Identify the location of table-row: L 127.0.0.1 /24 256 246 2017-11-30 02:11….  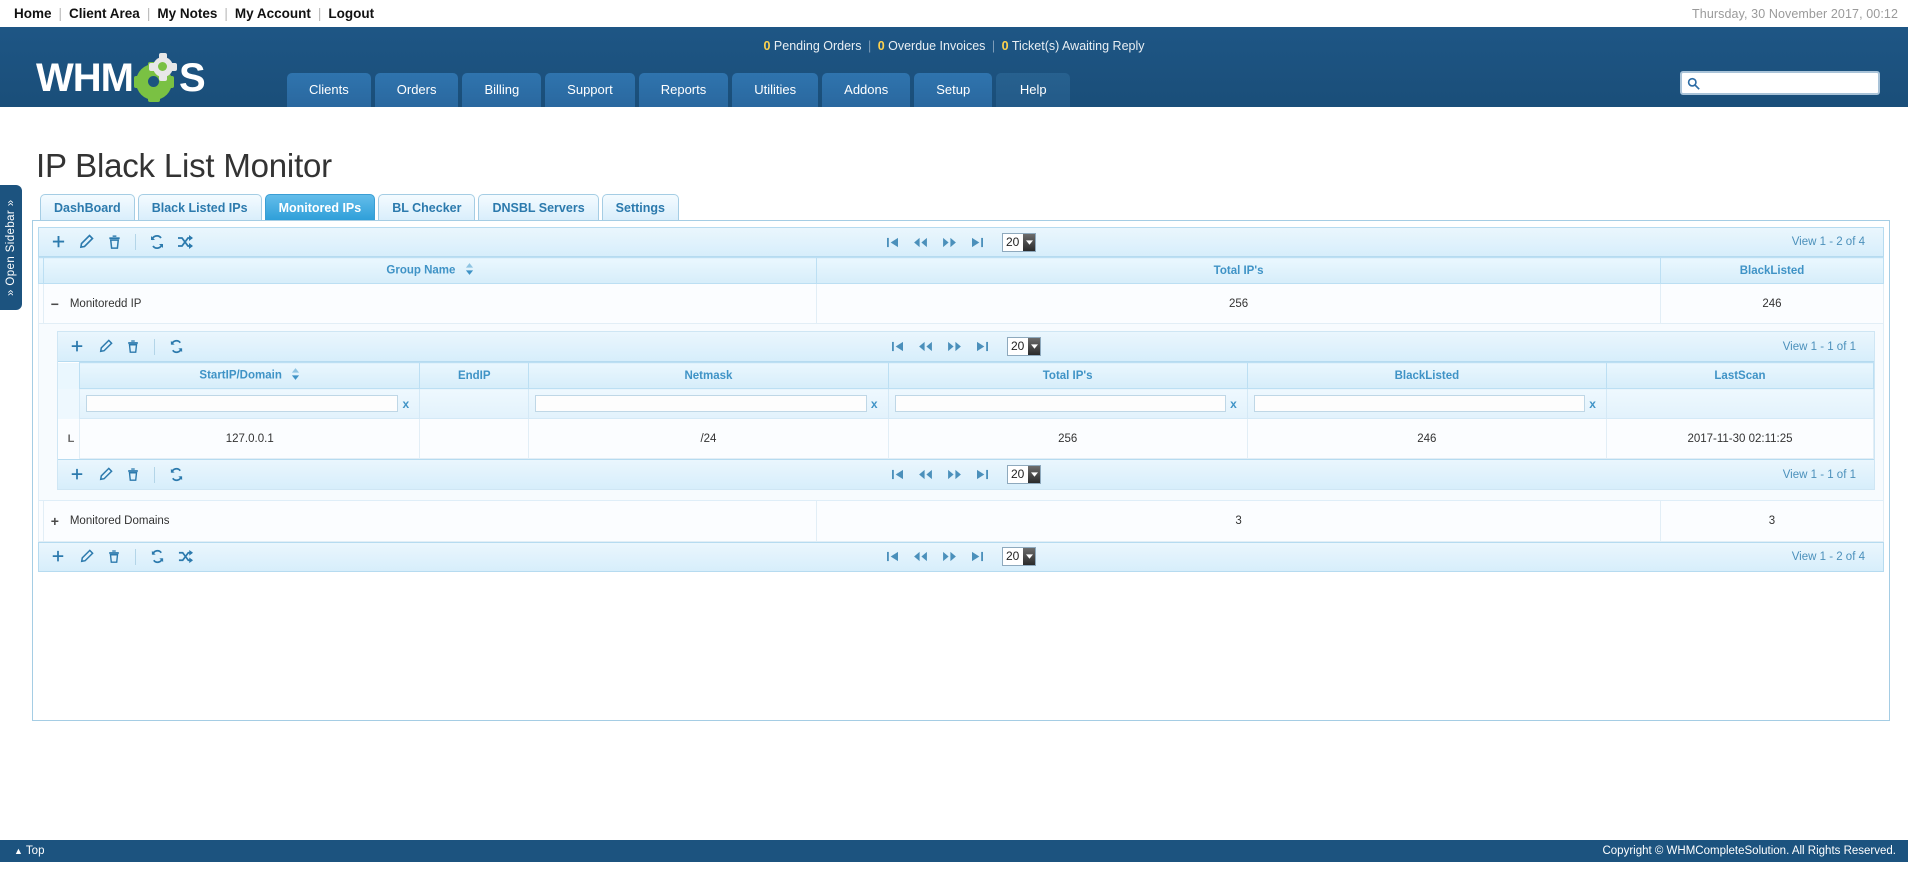
(966, 438).